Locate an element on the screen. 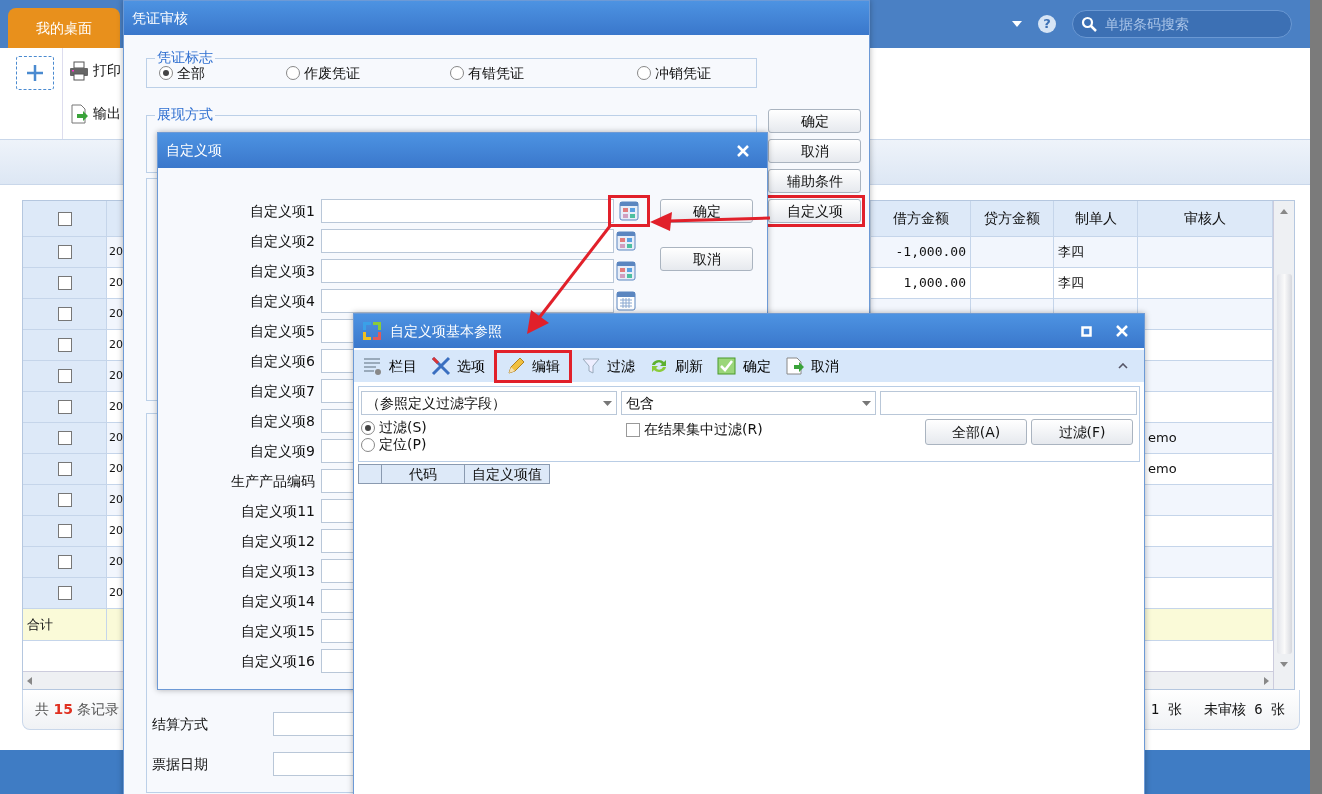 Image resolution: width=1322 pixels, height=794 pixels. window-title: 凭证审核 is located at coordinates (160, 18).